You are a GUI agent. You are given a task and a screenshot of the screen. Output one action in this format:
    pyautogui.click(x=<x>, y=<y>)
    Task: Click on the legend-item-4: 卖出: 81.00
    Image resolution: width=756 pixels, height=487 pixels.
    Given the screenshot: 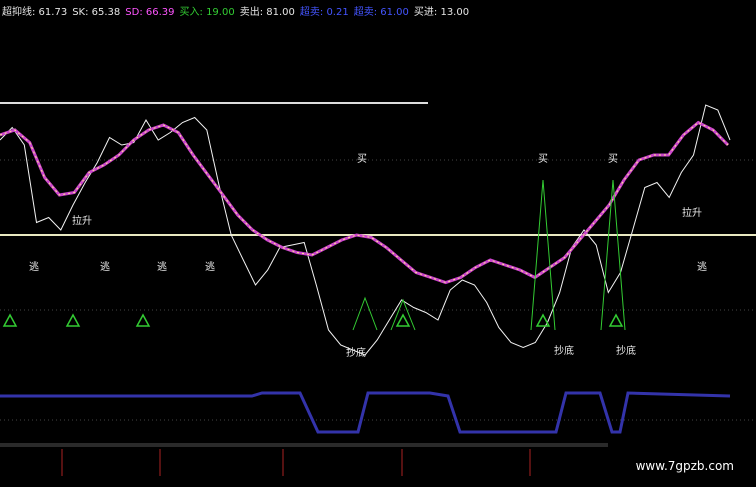 What is the action you would take?
    pyautogui.click(x=267, y=12)
    